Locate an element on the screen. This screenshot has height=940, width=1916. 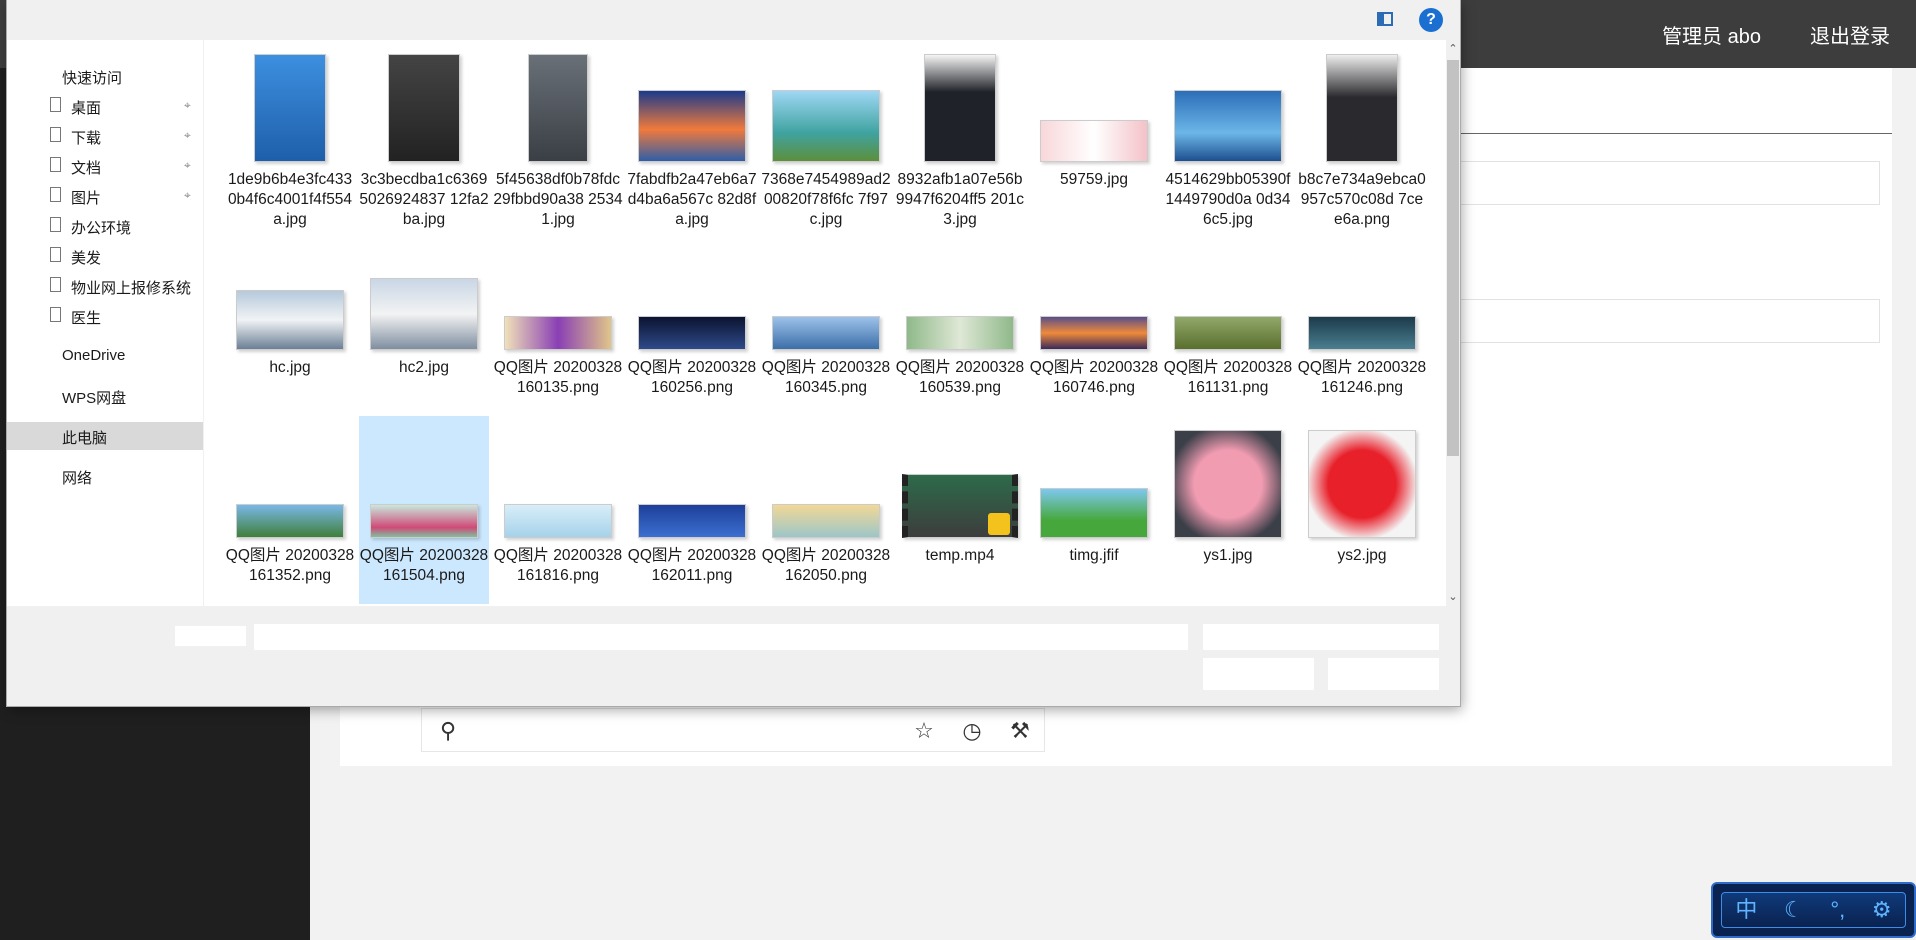
file-item: 7368e7454989ad200820f78f6fc 7f97c.jpg is located at coordinates (826, 134).